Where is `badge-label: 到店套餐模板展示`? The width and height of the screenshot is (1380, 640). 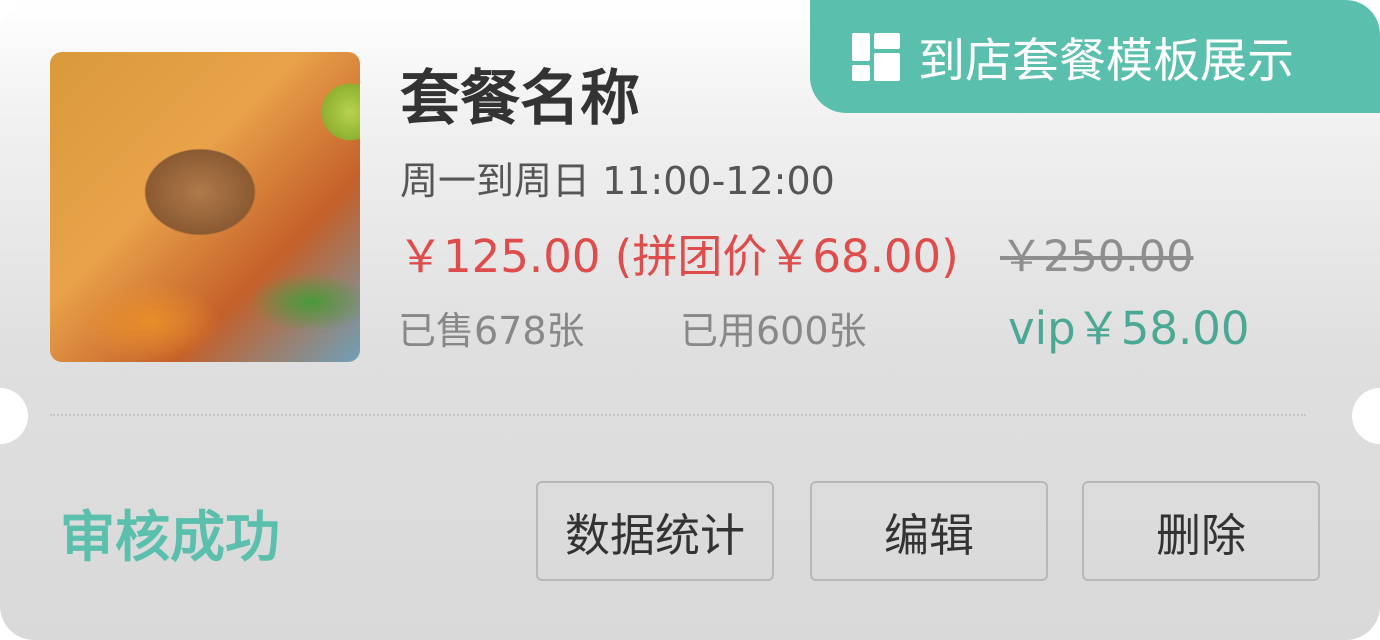 badge-label: 到店套餐模板展示 is located at coordinates (1106, 61).